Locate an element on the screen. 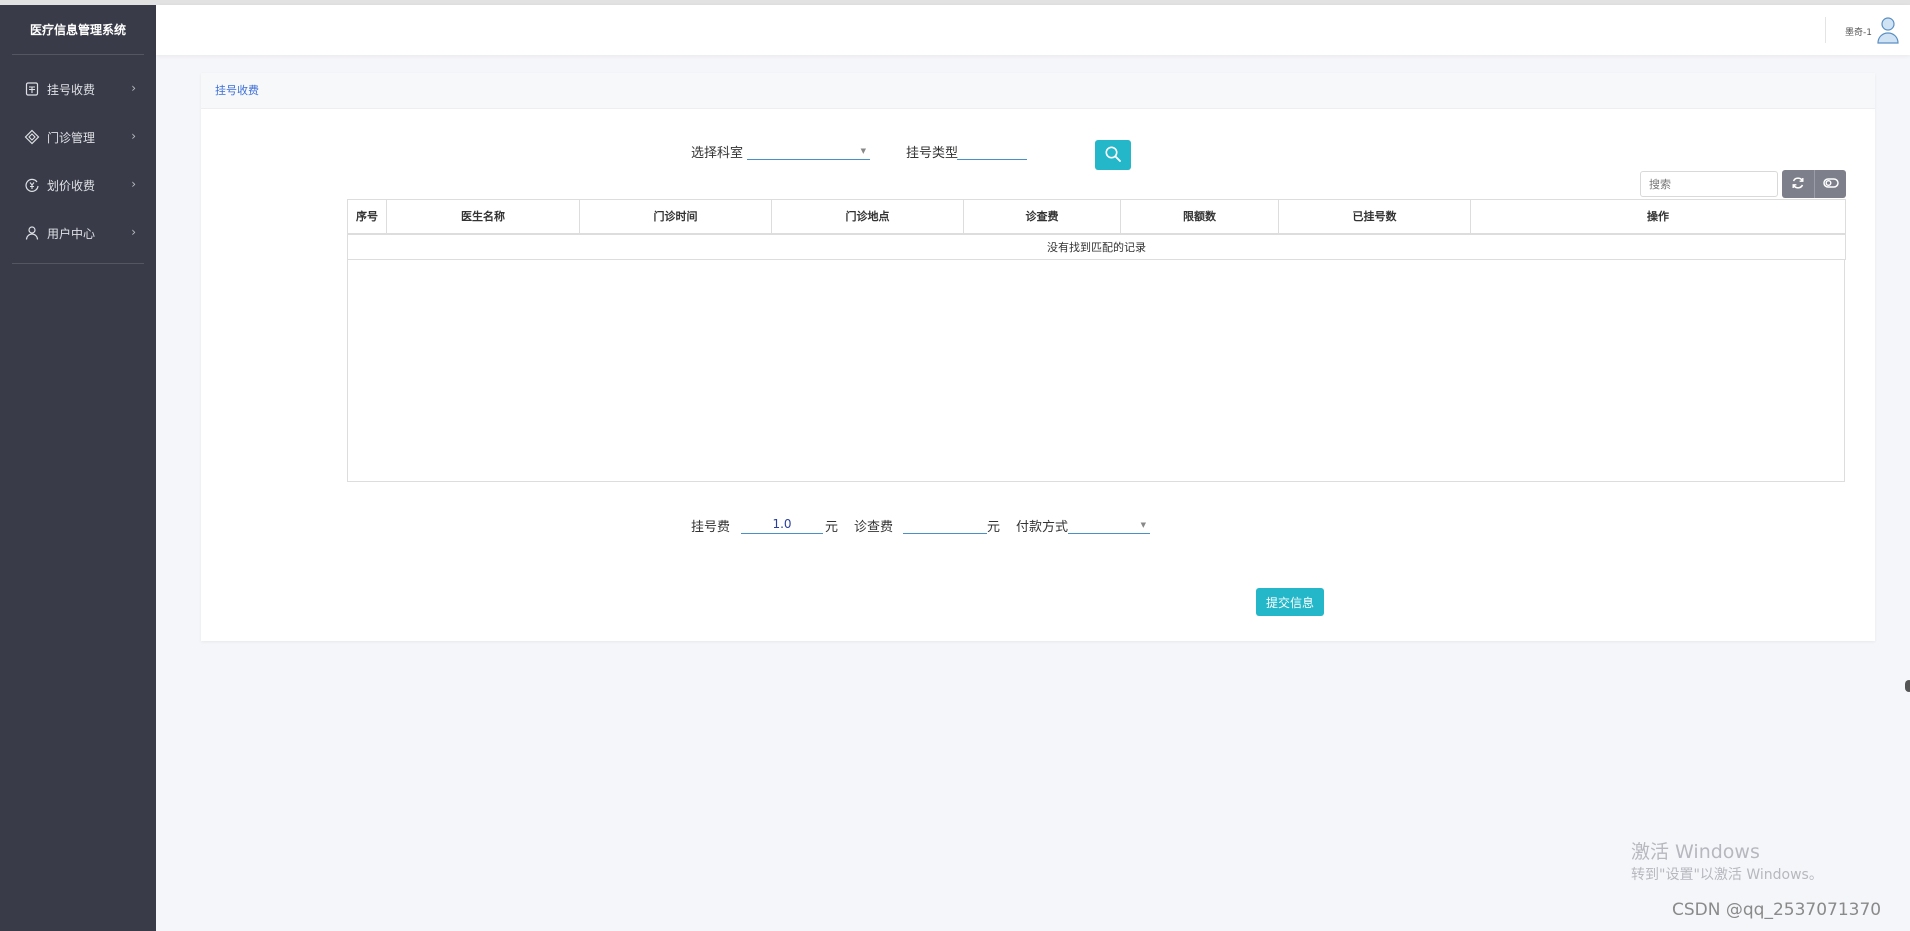  empty-row: 没有找到匹配的记录 is located at coordinates (1096, 246).